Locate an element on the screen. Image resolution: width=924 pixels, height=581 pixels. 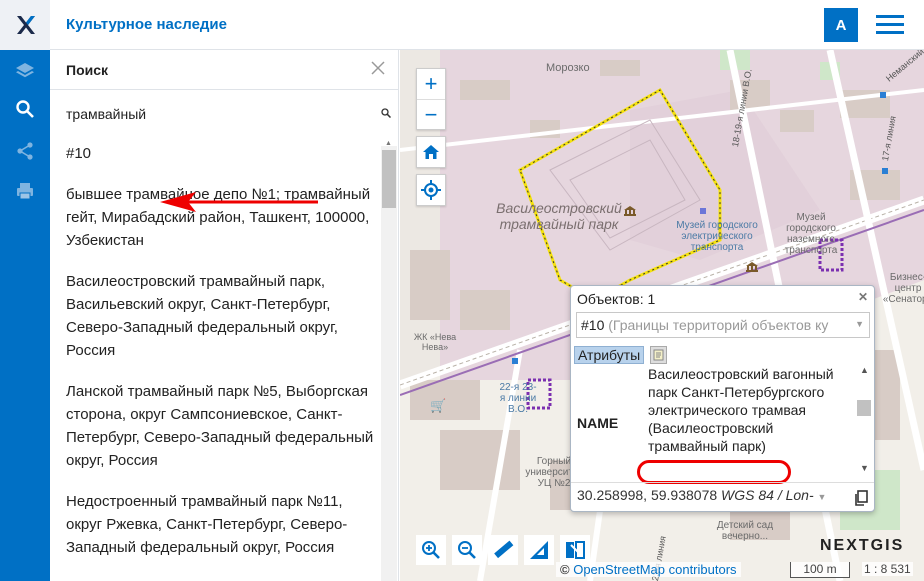
attribute-key: NAME is located at coordinates (598, 423).